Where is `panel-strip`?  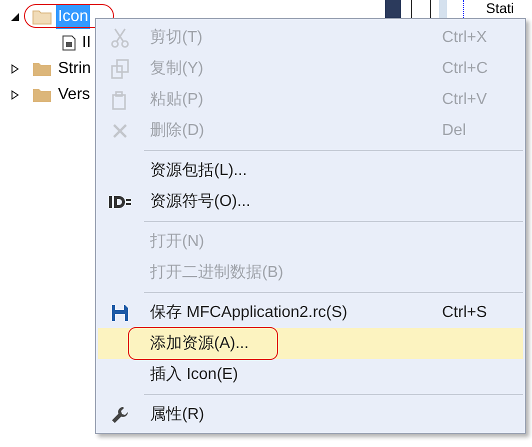 panel-strip is located at coordinates (443, 9).